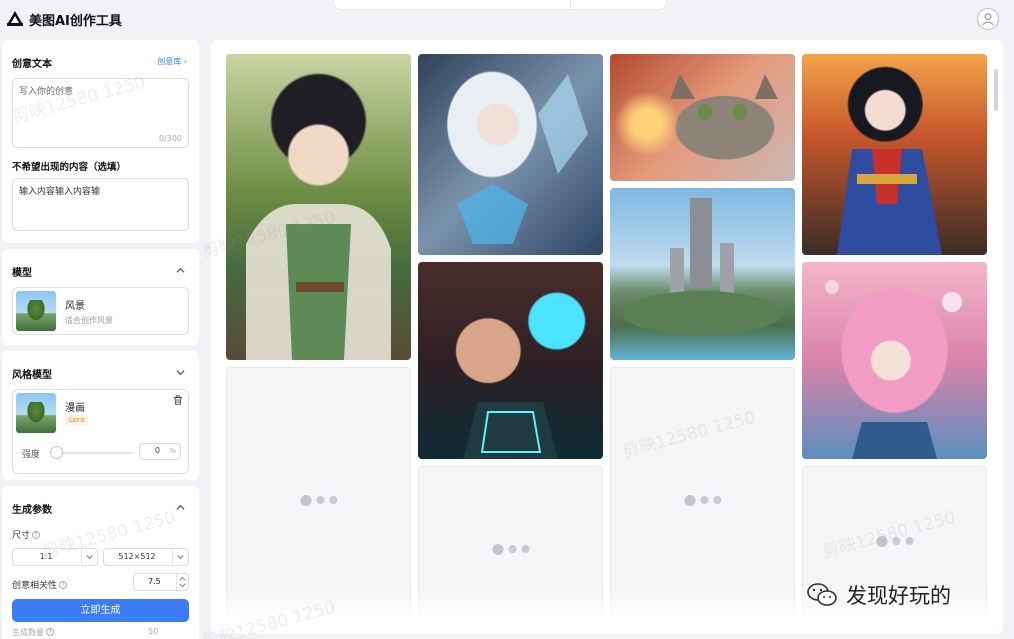 This screenshot has width=1014, height=639. I want to click on model-name: 风景, so click(75, 306).